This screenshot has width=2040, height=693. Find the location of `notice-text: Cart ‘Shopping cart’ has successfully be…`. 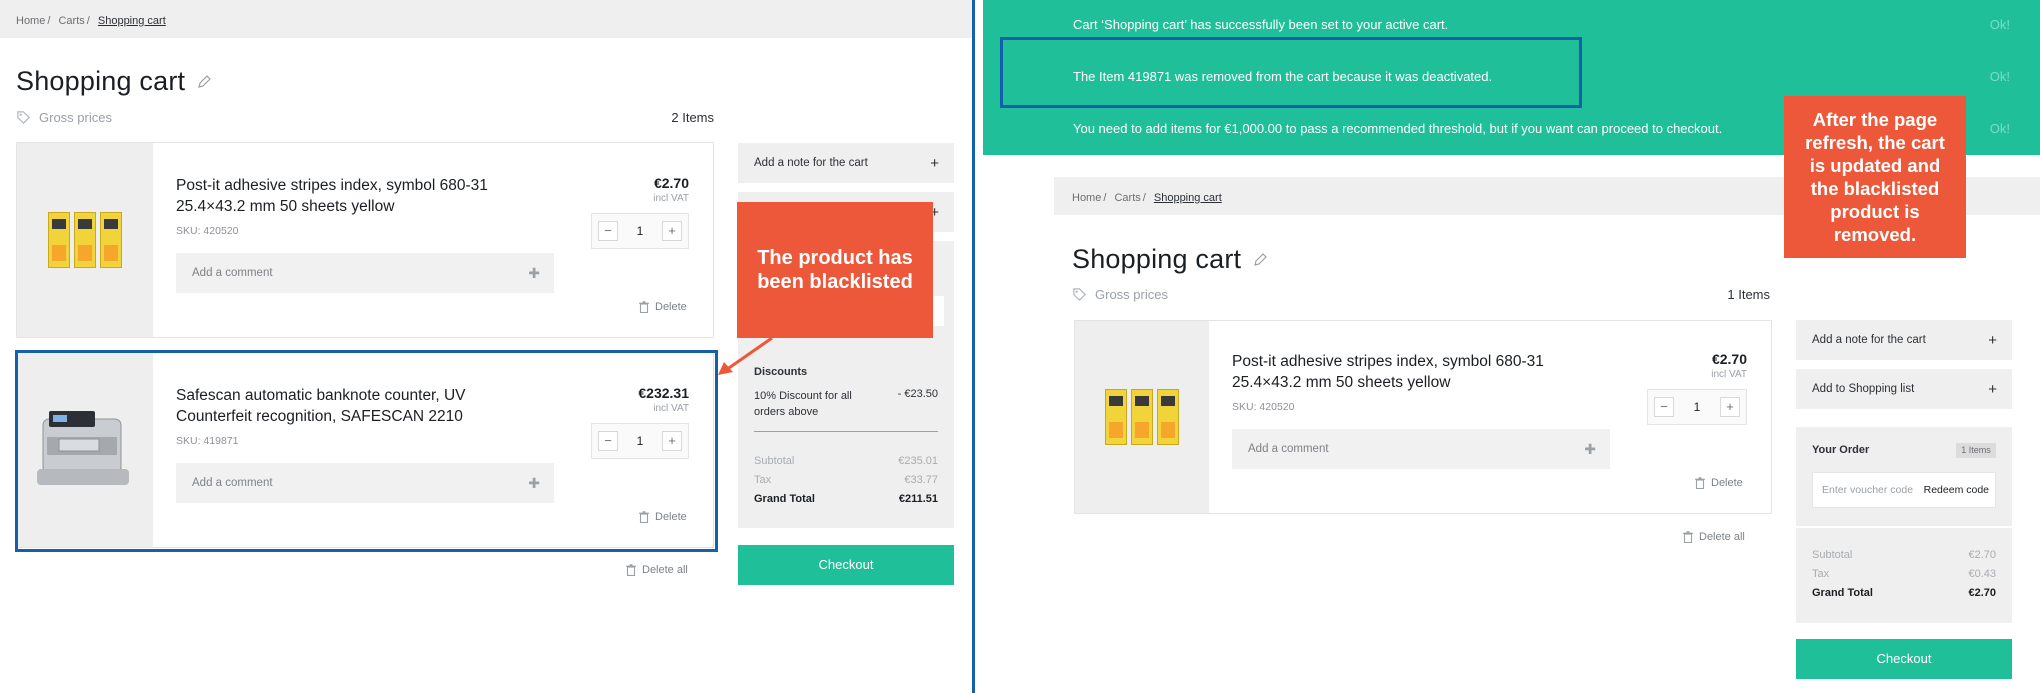

notice-text: Cart ‘Shopping cart’ has successfully be… is located at coordinates (1261, 24).